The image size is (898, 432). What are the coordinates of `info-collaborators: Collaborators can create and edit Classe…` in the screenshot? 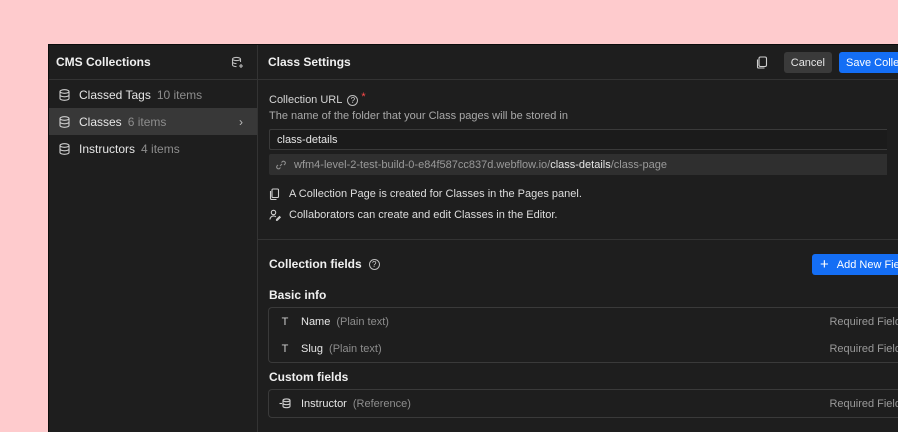 It's located at (578, 215).